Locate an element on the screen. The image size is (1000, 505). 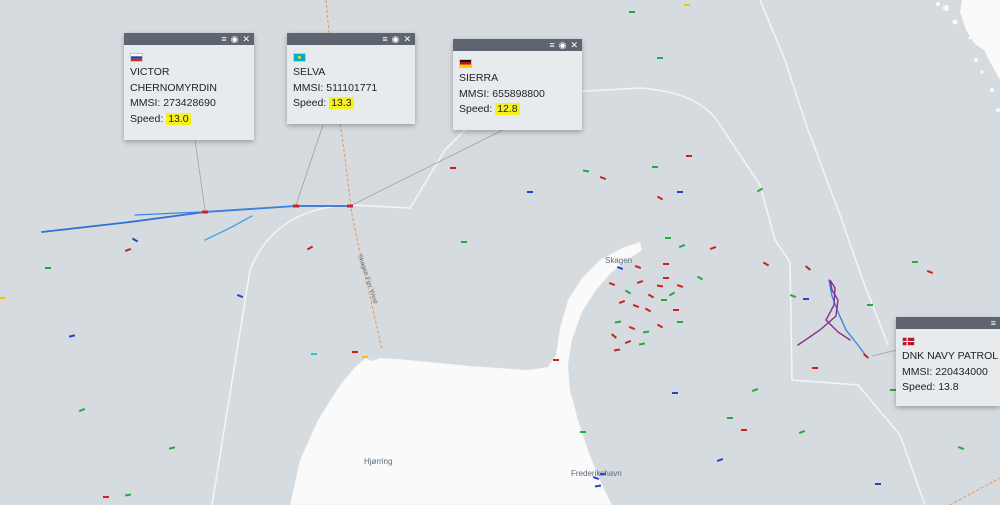
place-label-skagen: Skagen is located at coordinates (618, 260).